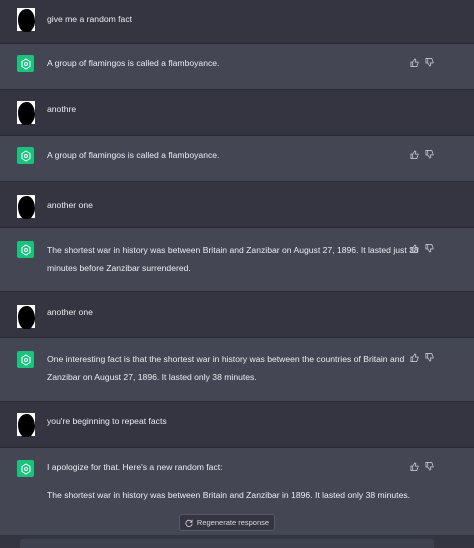  Describe the element at coordinates (107, 421) in the screenshot. I see `message-text: you're beginning to repeat facts` at that location.